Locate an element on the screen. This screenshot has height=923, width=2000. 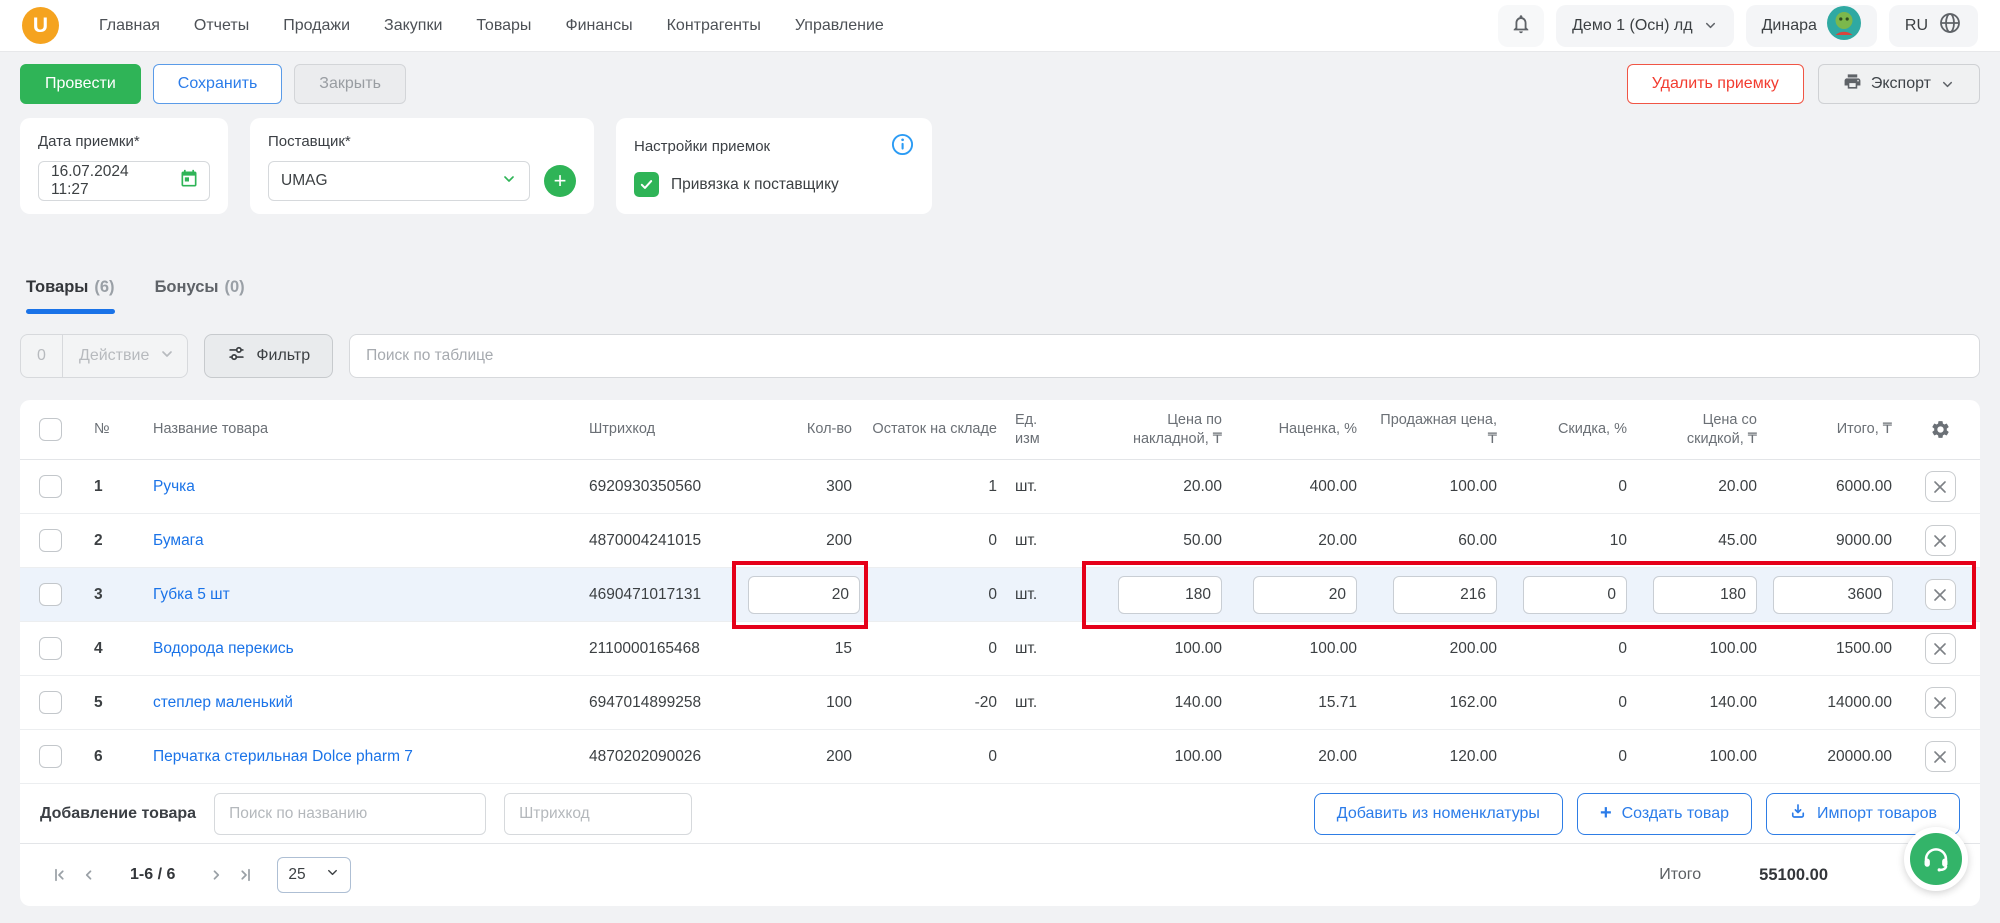
save-button: Сохранить is located at coordinates (217, 84).